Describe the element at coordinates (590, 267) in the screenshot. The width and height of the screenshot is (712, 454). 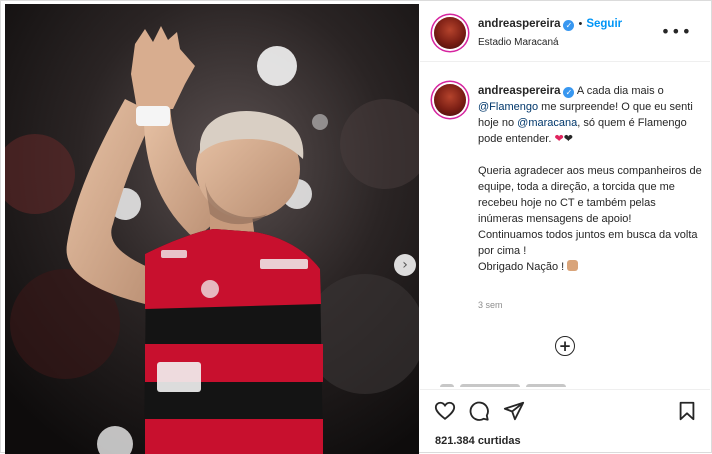
I see `caption-paragraph: Obrigado Nação !` at that location.